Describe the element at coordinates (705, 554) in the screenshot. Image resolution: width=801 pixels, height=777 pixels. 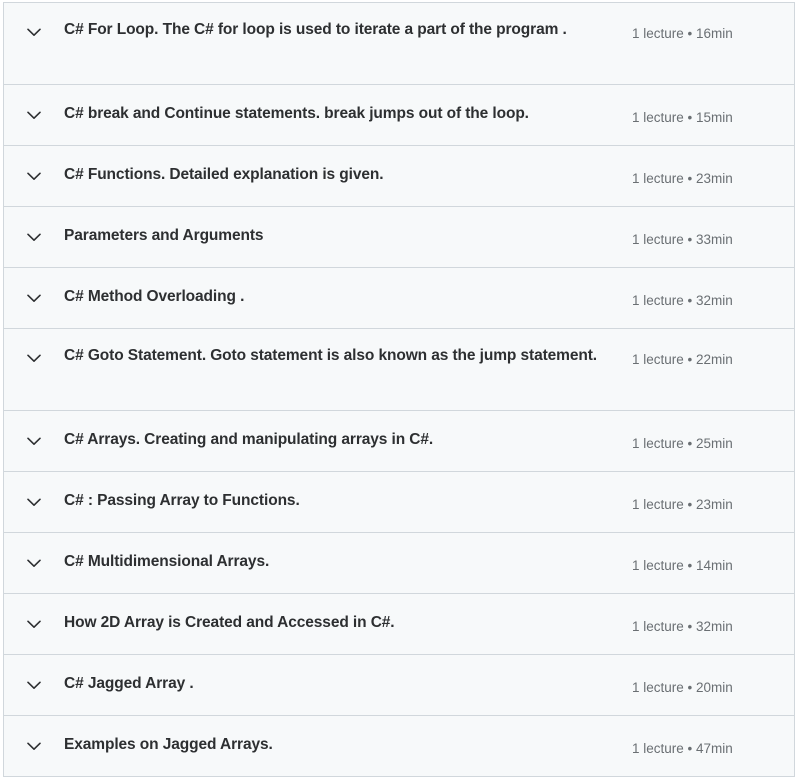
I see `section-meta-cell: 1 lecture • 14min` at that location.